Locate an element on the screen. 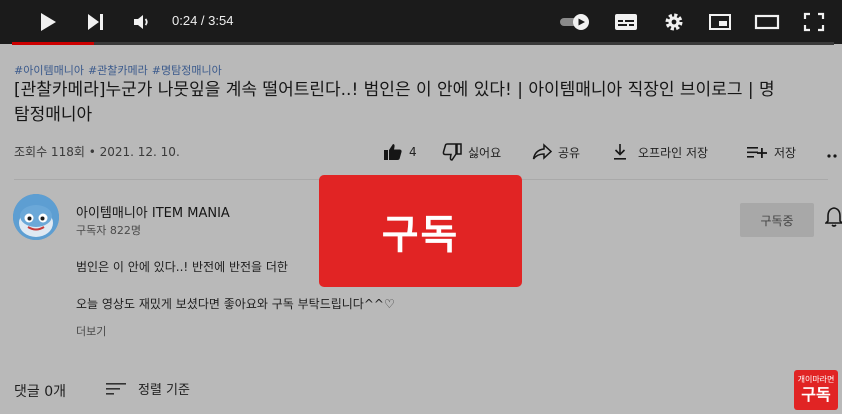 This screenshot has height=414, width=842. video-player-controls: 0:24 / 3:54 is located at coordinates (421, 22).